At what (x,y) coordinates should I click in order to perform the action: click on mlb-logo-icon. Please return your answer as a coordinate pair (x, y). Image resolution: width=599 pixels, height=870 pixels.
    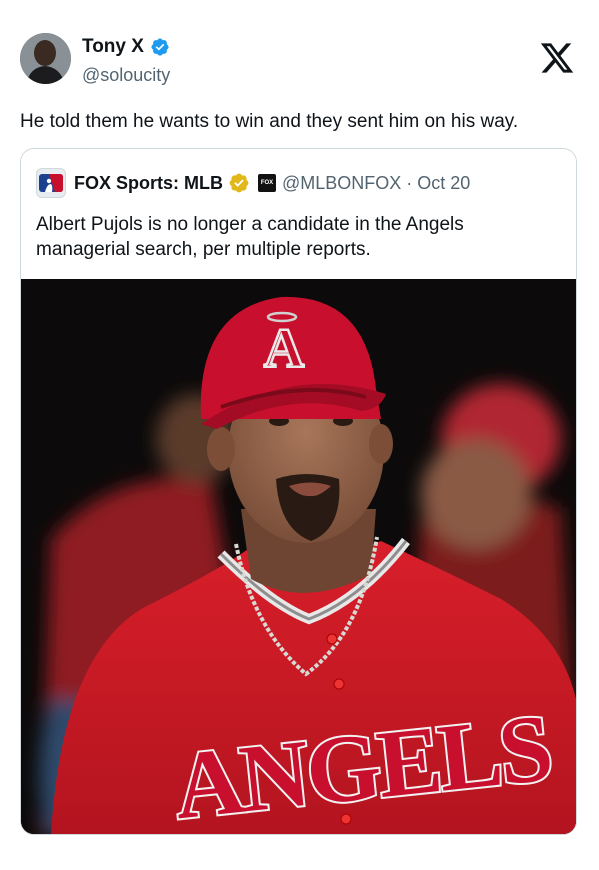
    Looking at the image, I should click on (51, 183).